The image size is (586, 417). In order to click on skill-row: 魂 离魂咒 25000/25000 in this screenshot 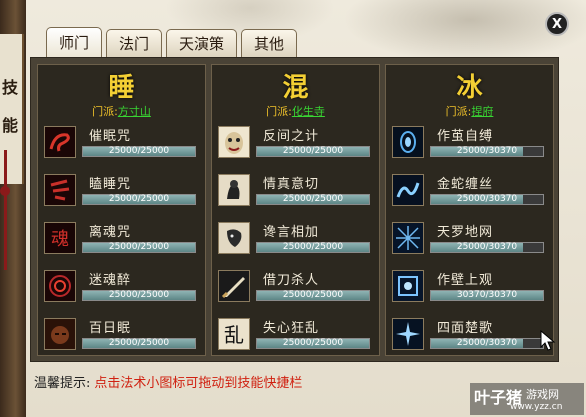, I will do `click(121, 242)`.